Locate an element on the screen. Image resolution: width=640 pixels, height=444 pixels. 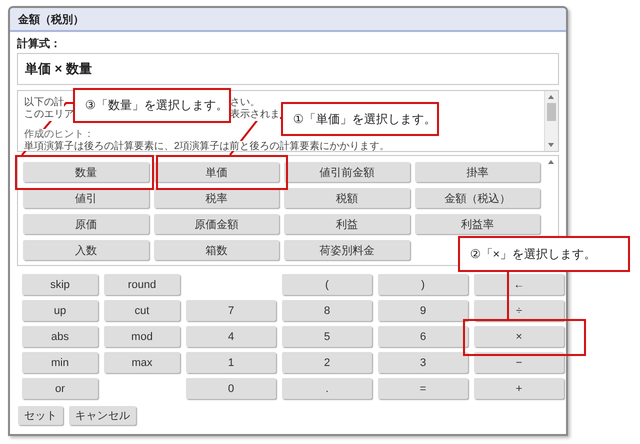
window-title: 金額（税別） is located at coordinates (288, 20).